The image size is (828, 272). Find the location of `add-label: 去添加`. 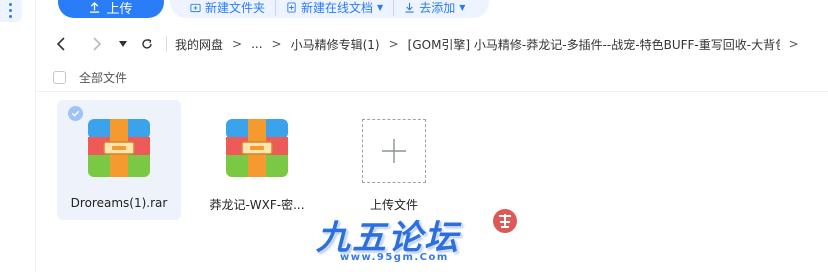

add-label: 去添加 is located at coordinates (437, 7).